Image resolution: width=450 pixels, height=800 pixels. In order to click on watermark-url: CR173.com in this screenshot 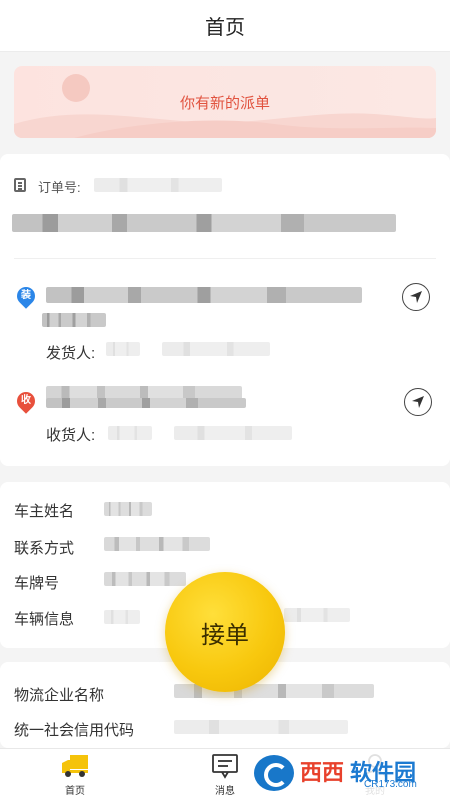, I will do `click(390, 784)`.